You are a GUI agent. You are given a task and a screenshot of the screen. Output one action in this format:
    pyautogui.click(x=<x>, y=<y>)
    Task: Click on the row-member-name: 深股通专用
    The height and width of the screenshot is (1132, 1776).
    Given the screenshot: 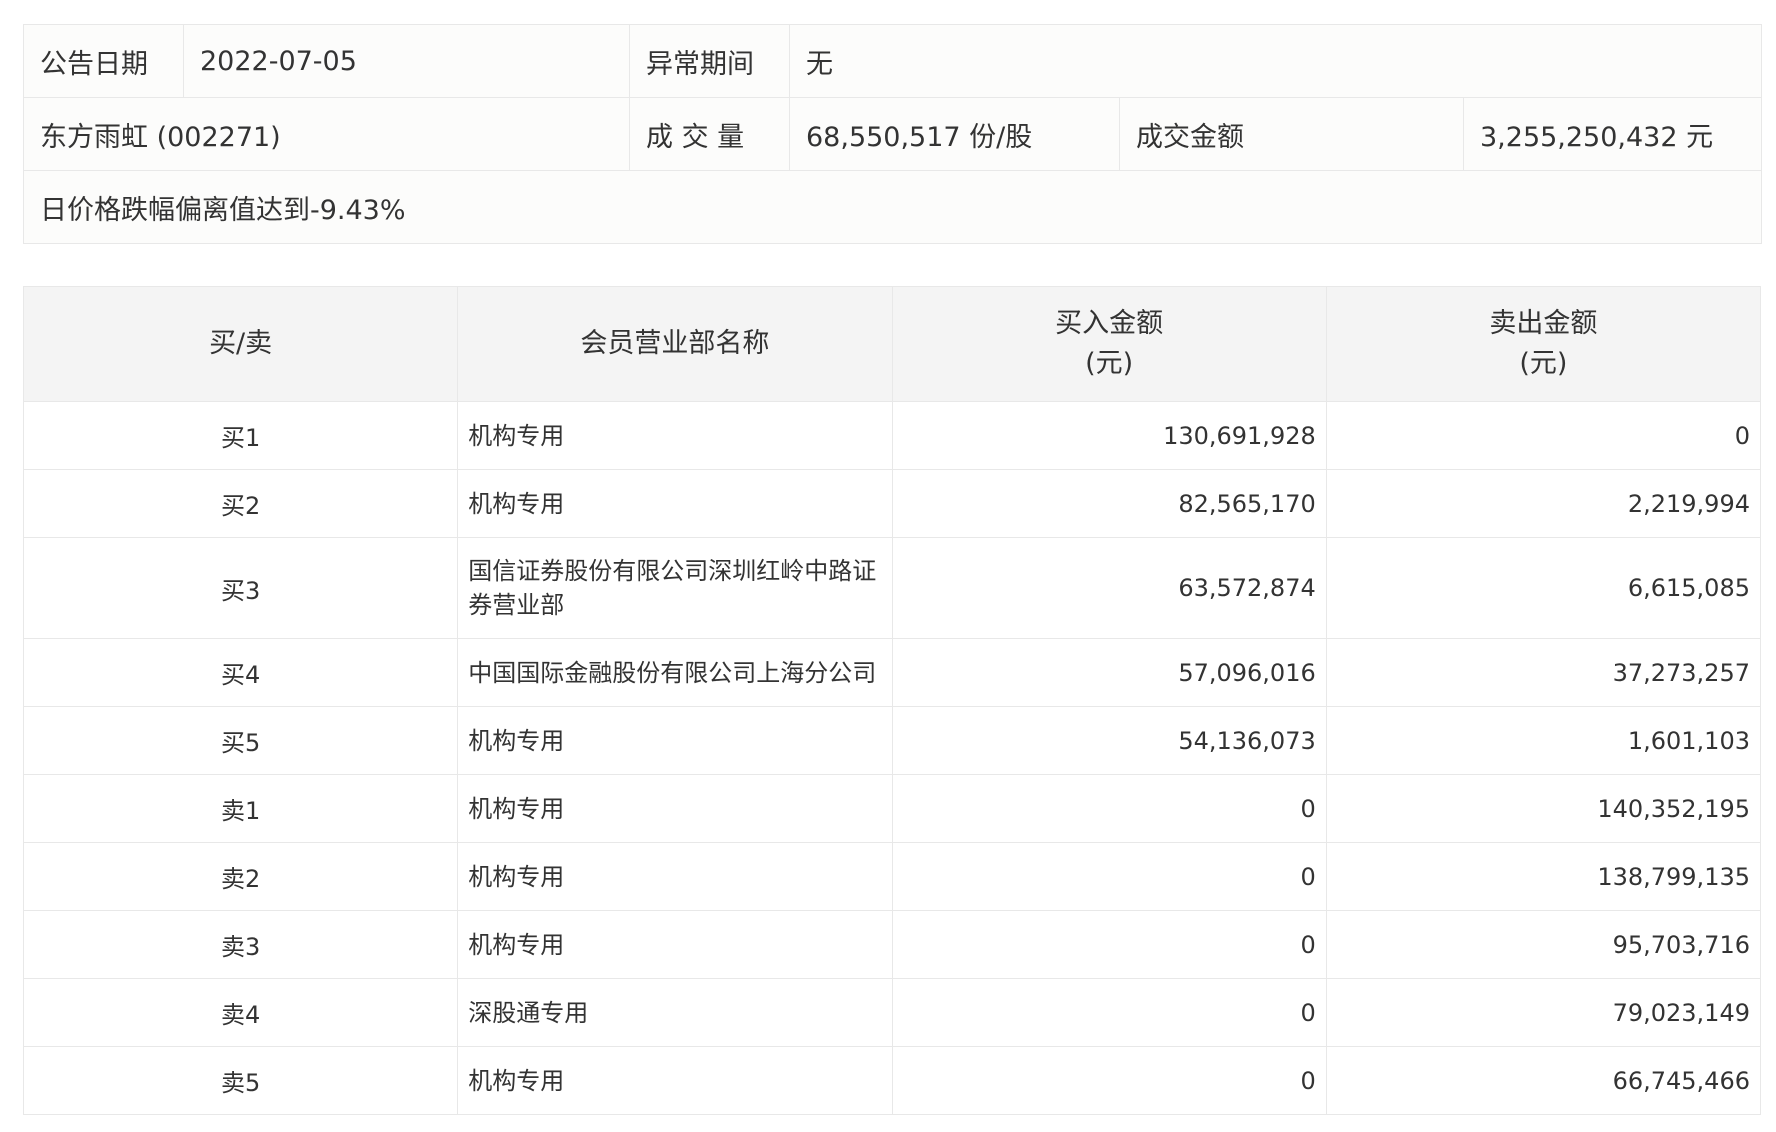 What is the action you would take?
    pyautogui.click(x=675, y=1012)
    